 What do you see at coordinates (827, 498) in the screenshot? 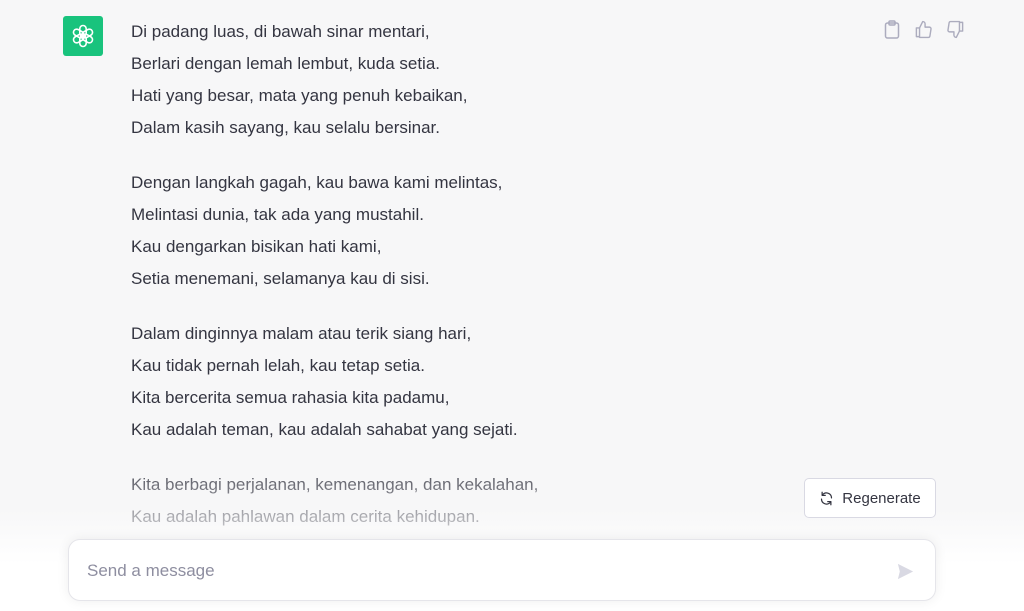
I see `refresh-icon` at bounding box center [827, 498].